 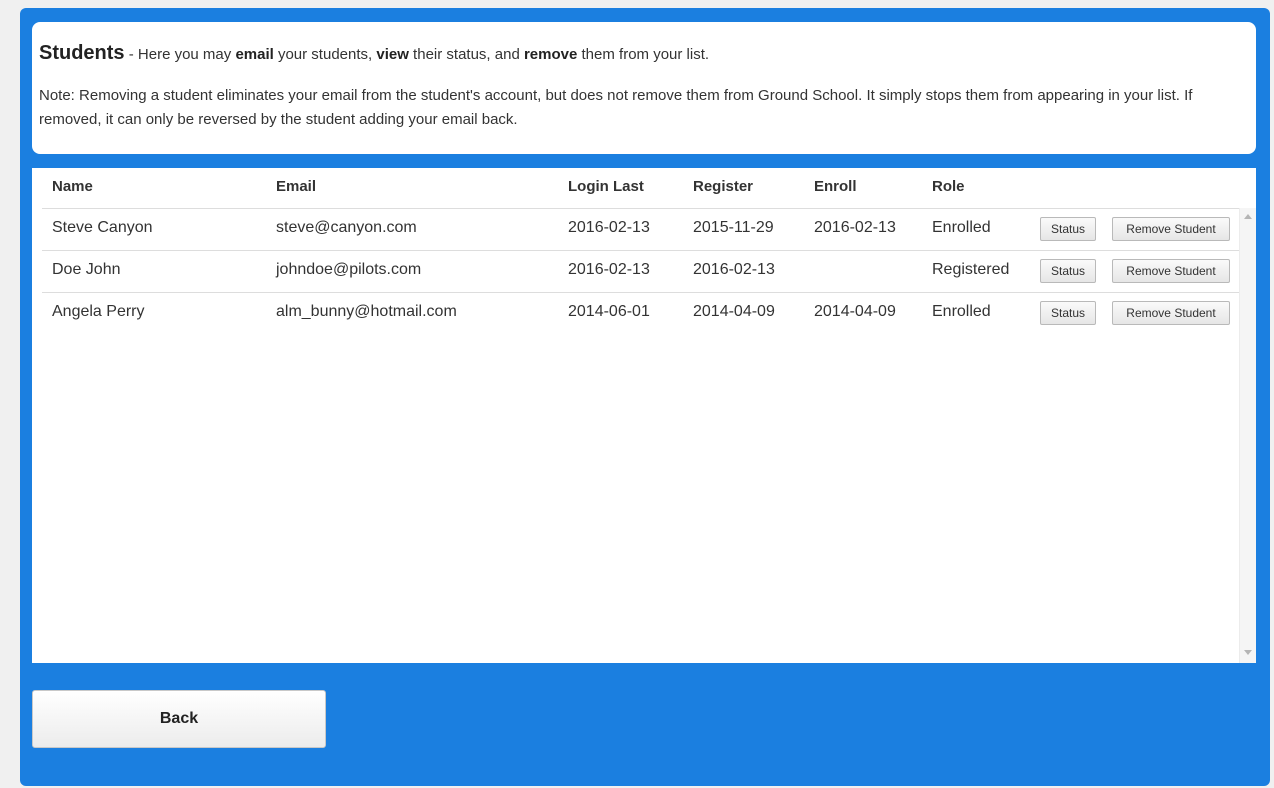 I want to click on cell-enroll: 2016-02-13, so click(x=855, y=227).